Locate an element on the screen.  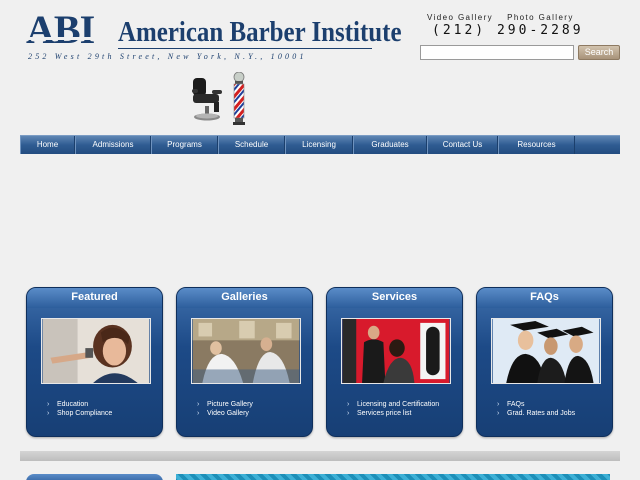
services-box-header: Services is located at coordinates (394, 298).